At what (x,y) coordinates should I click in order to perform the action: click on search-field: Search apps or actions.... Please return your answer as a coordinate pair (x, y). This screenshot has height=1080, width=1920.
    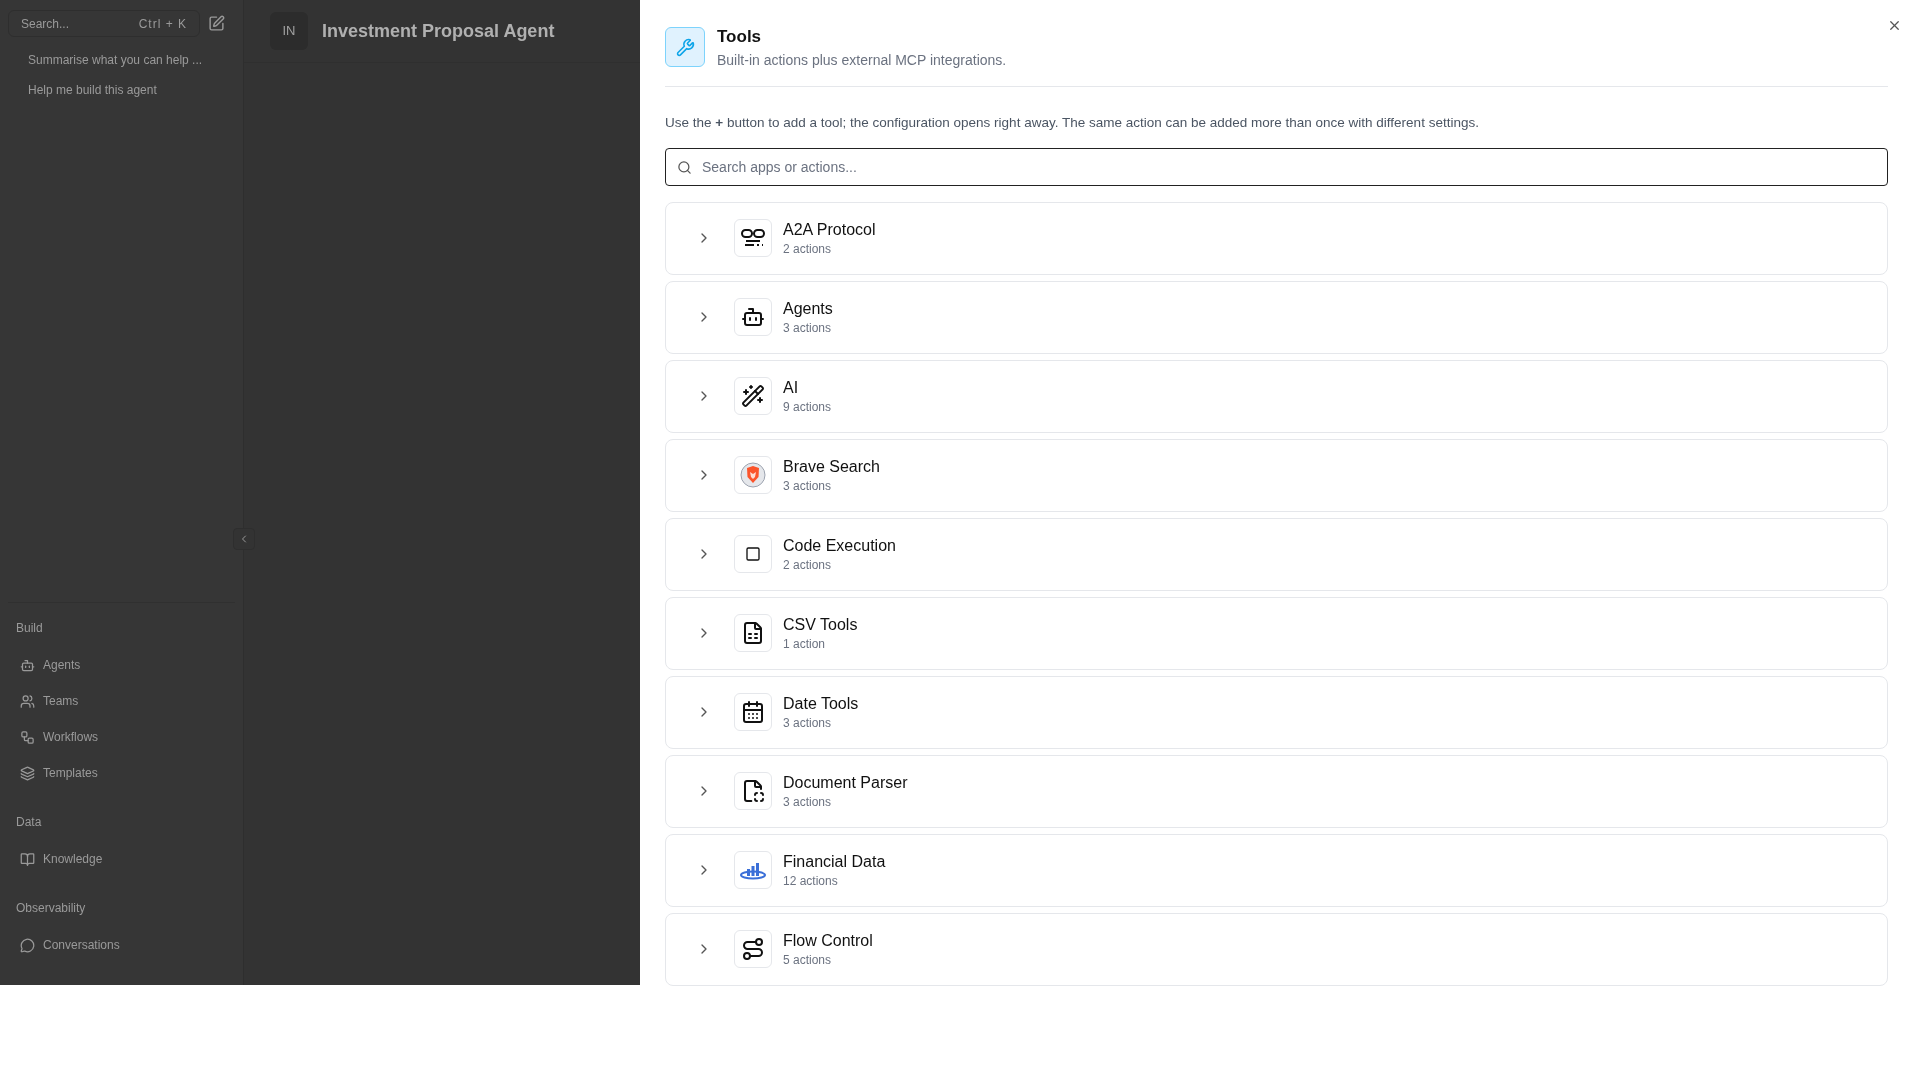
    Looking at the image, I should click on (1276, 166).